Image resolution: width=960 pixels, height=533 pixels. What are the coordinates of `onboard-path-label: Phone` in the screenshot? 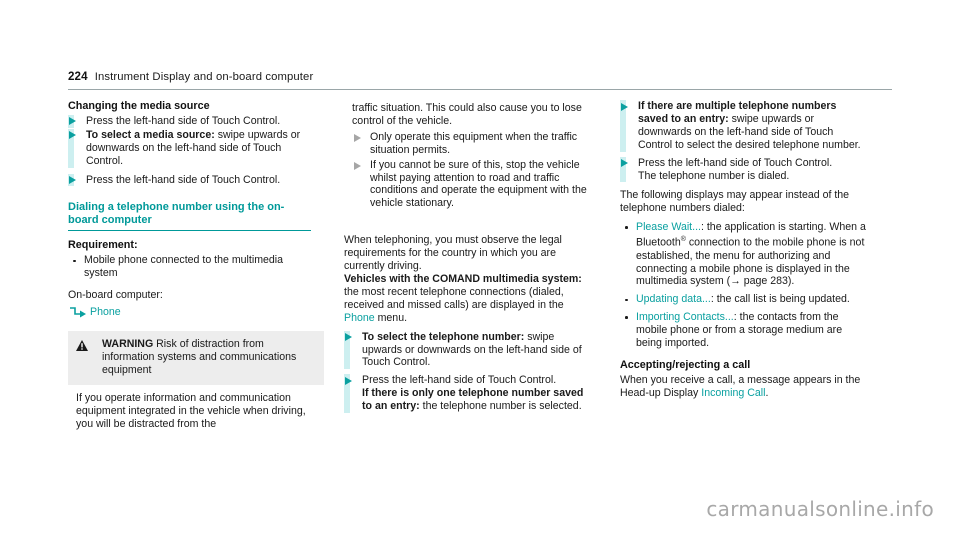 It's located at (105, 312).